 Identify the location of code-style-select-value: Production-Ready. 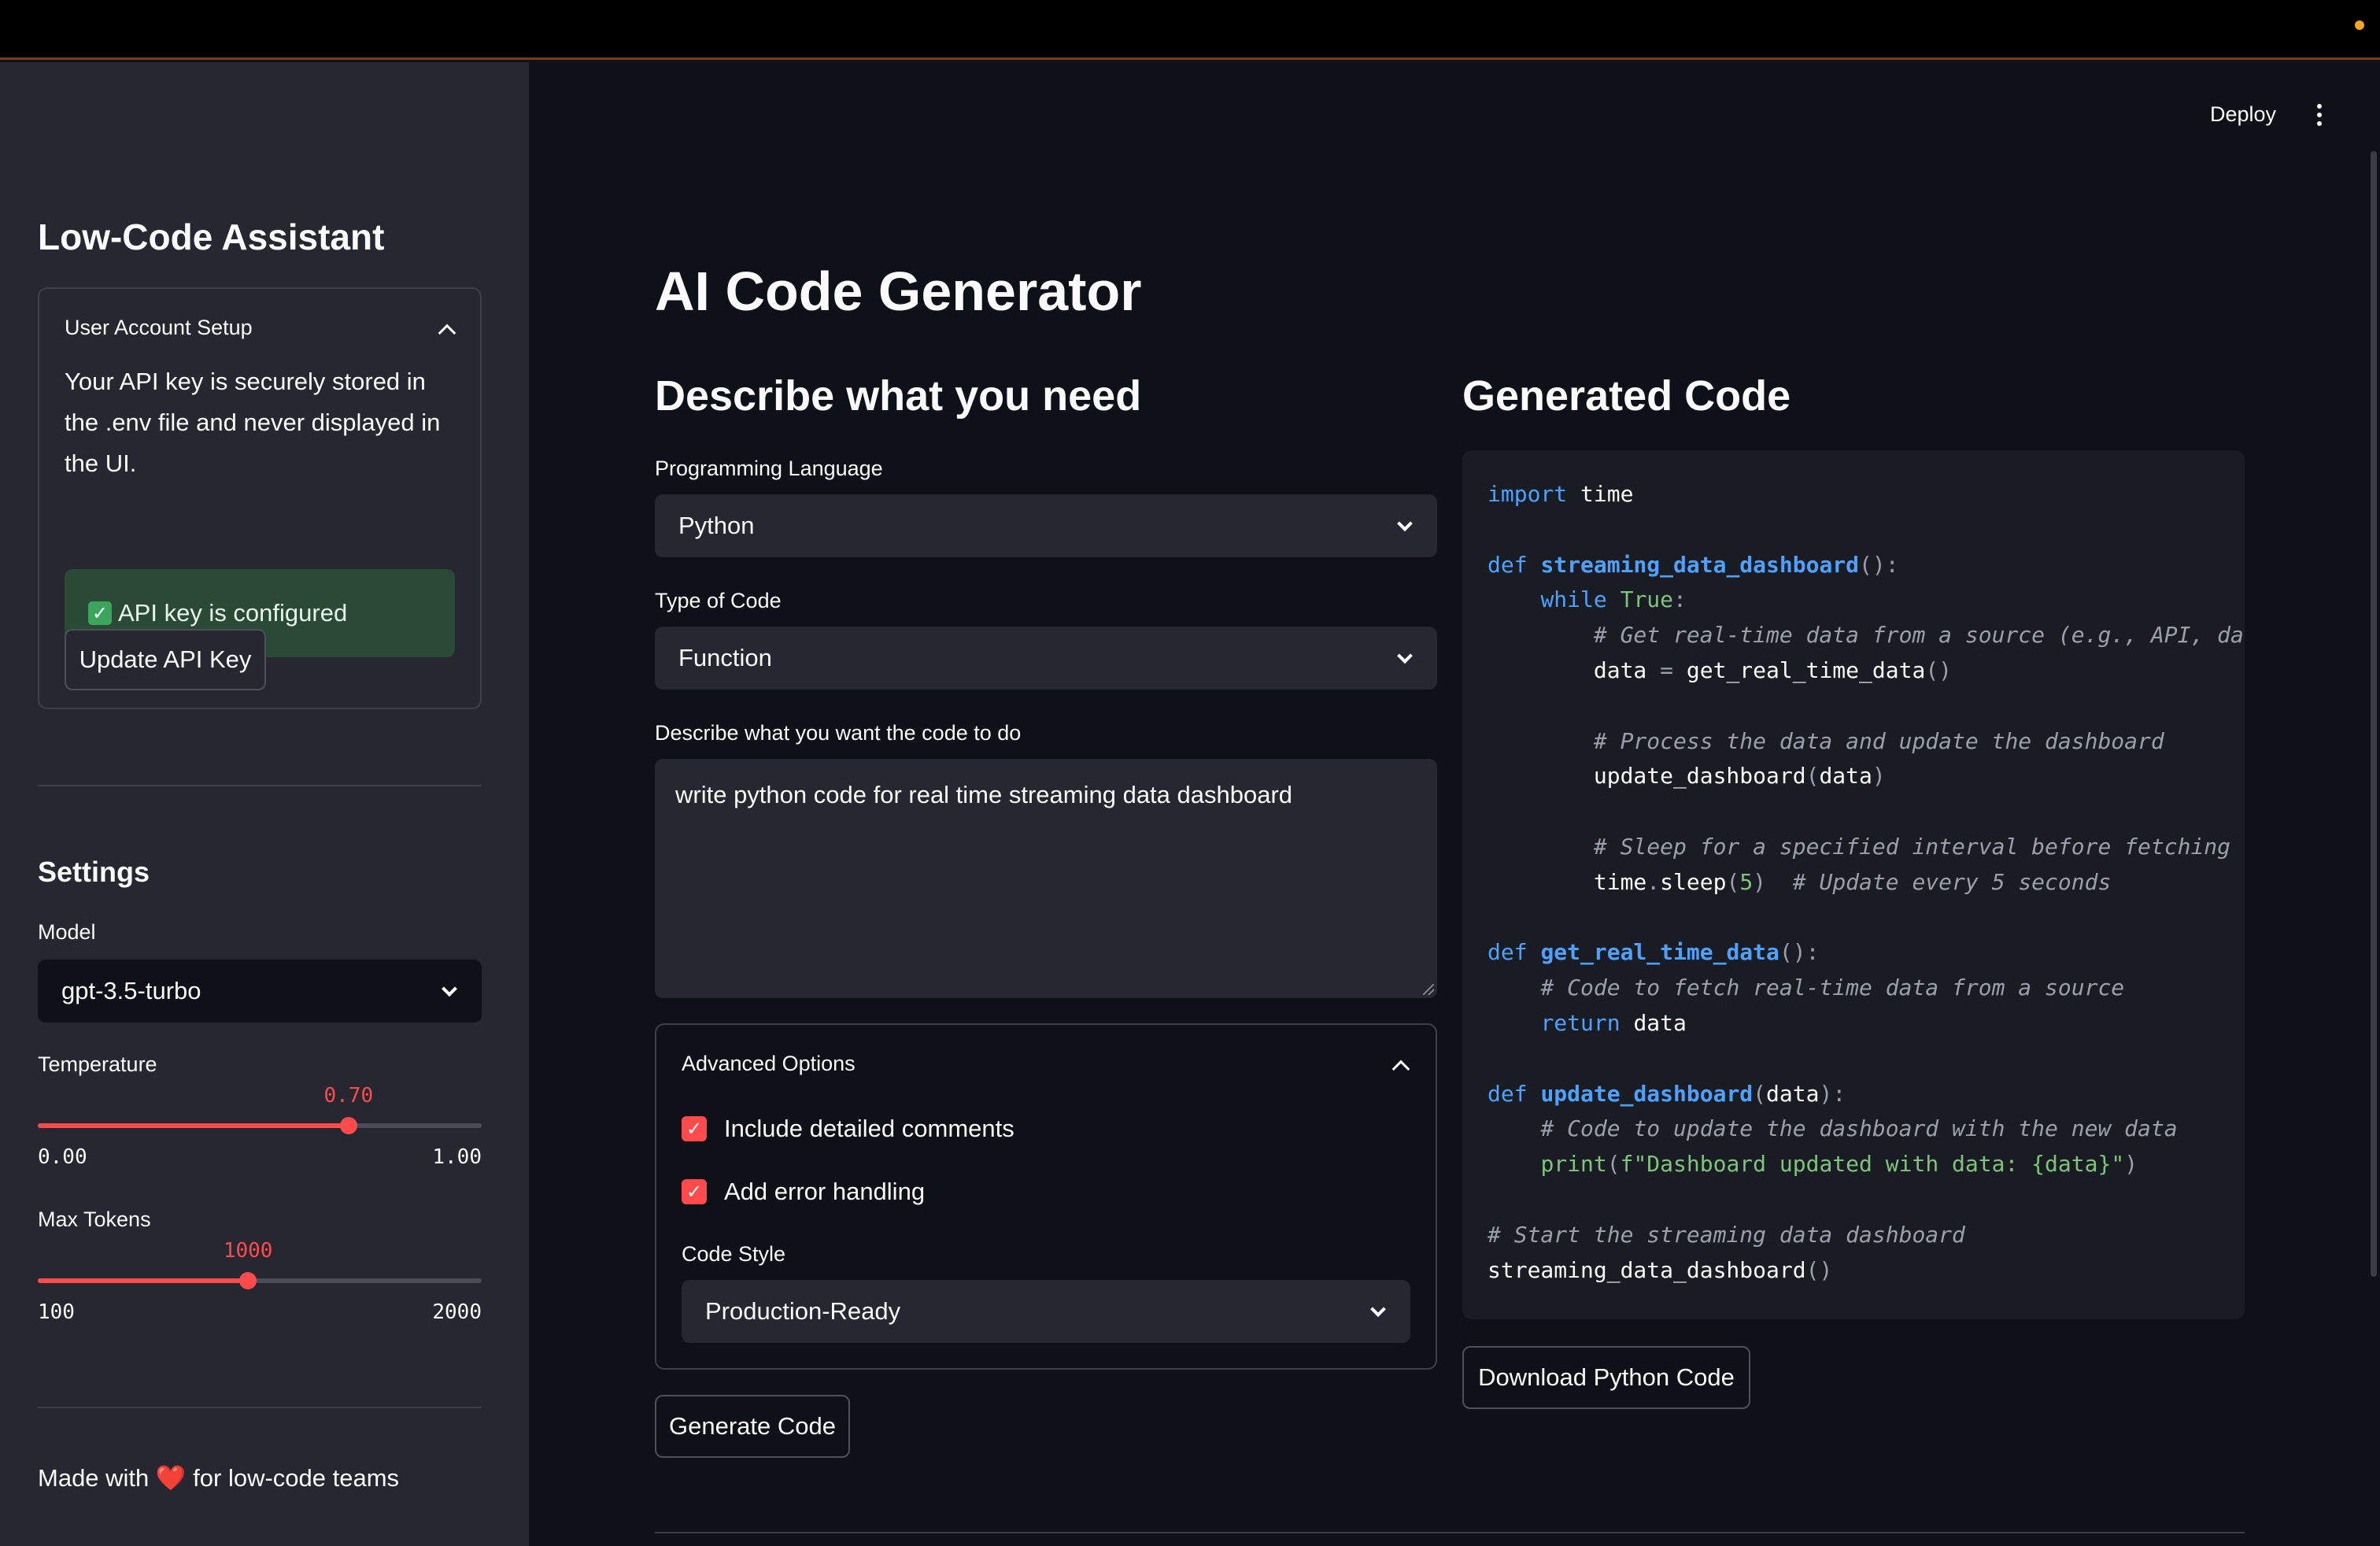
(803, 1311).